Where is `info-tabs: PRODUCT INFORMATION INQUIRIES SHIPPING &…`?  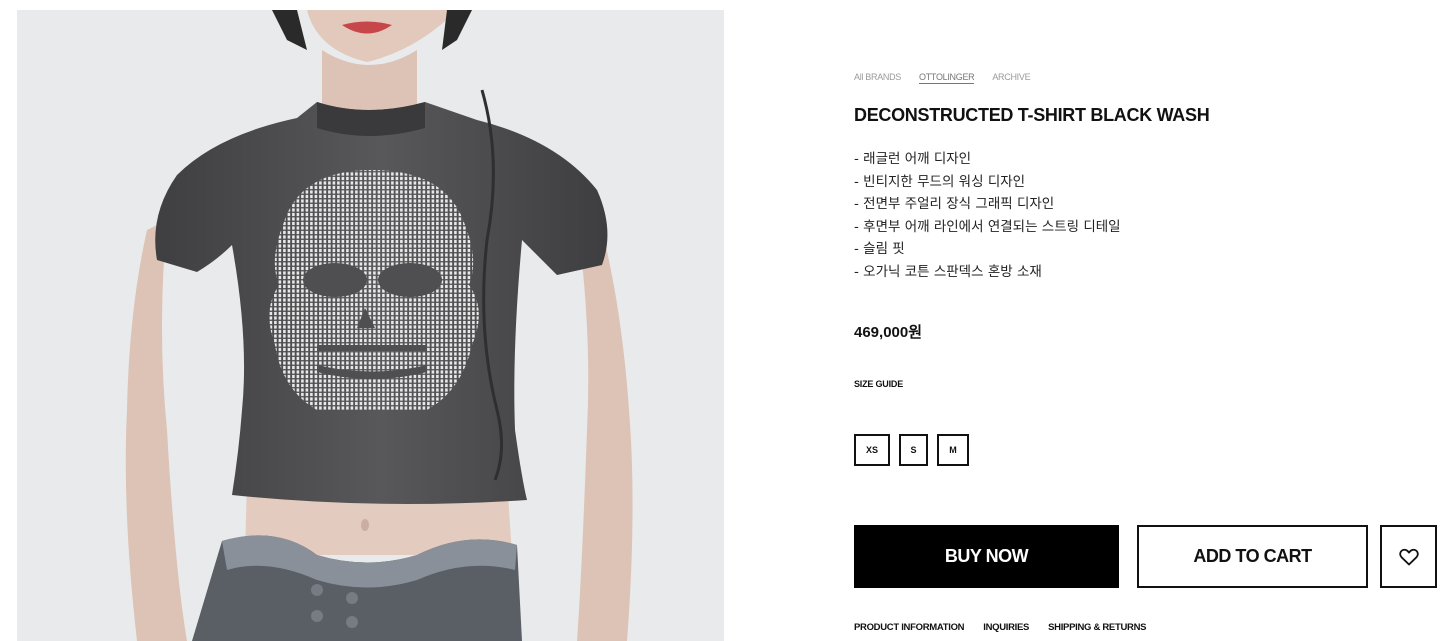
info-tabs: PRODUCT INFORMATION INQUIRIES SHIPPING &… is located at coordinates (1000, 627).